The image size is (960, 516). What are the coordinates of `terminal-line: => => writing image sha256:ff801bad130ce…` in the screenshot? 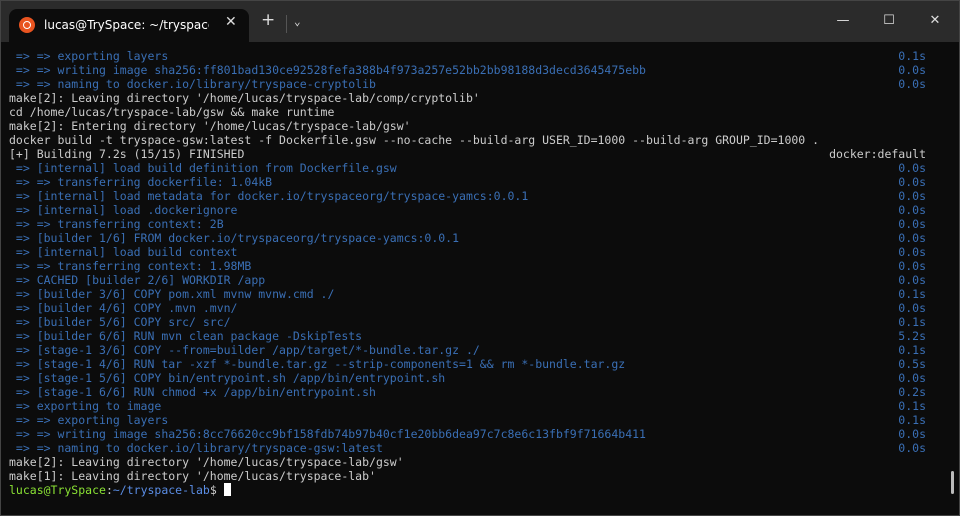 It's located at (467, 70).